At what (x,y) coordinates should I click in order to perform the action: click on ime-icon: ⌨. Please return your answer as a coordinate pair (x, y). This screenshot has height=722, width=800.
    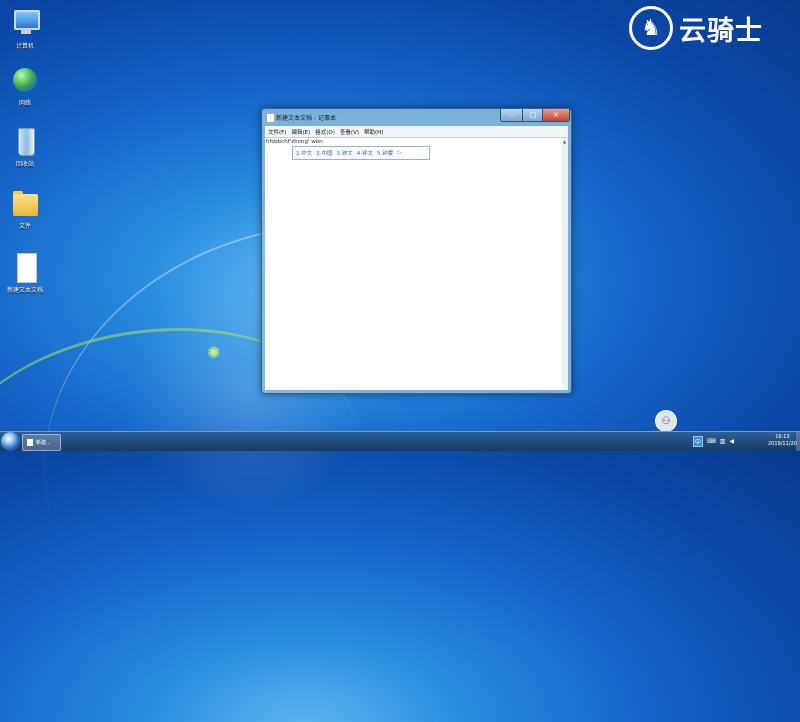
    Looking at the image, I should click on (711, 441).